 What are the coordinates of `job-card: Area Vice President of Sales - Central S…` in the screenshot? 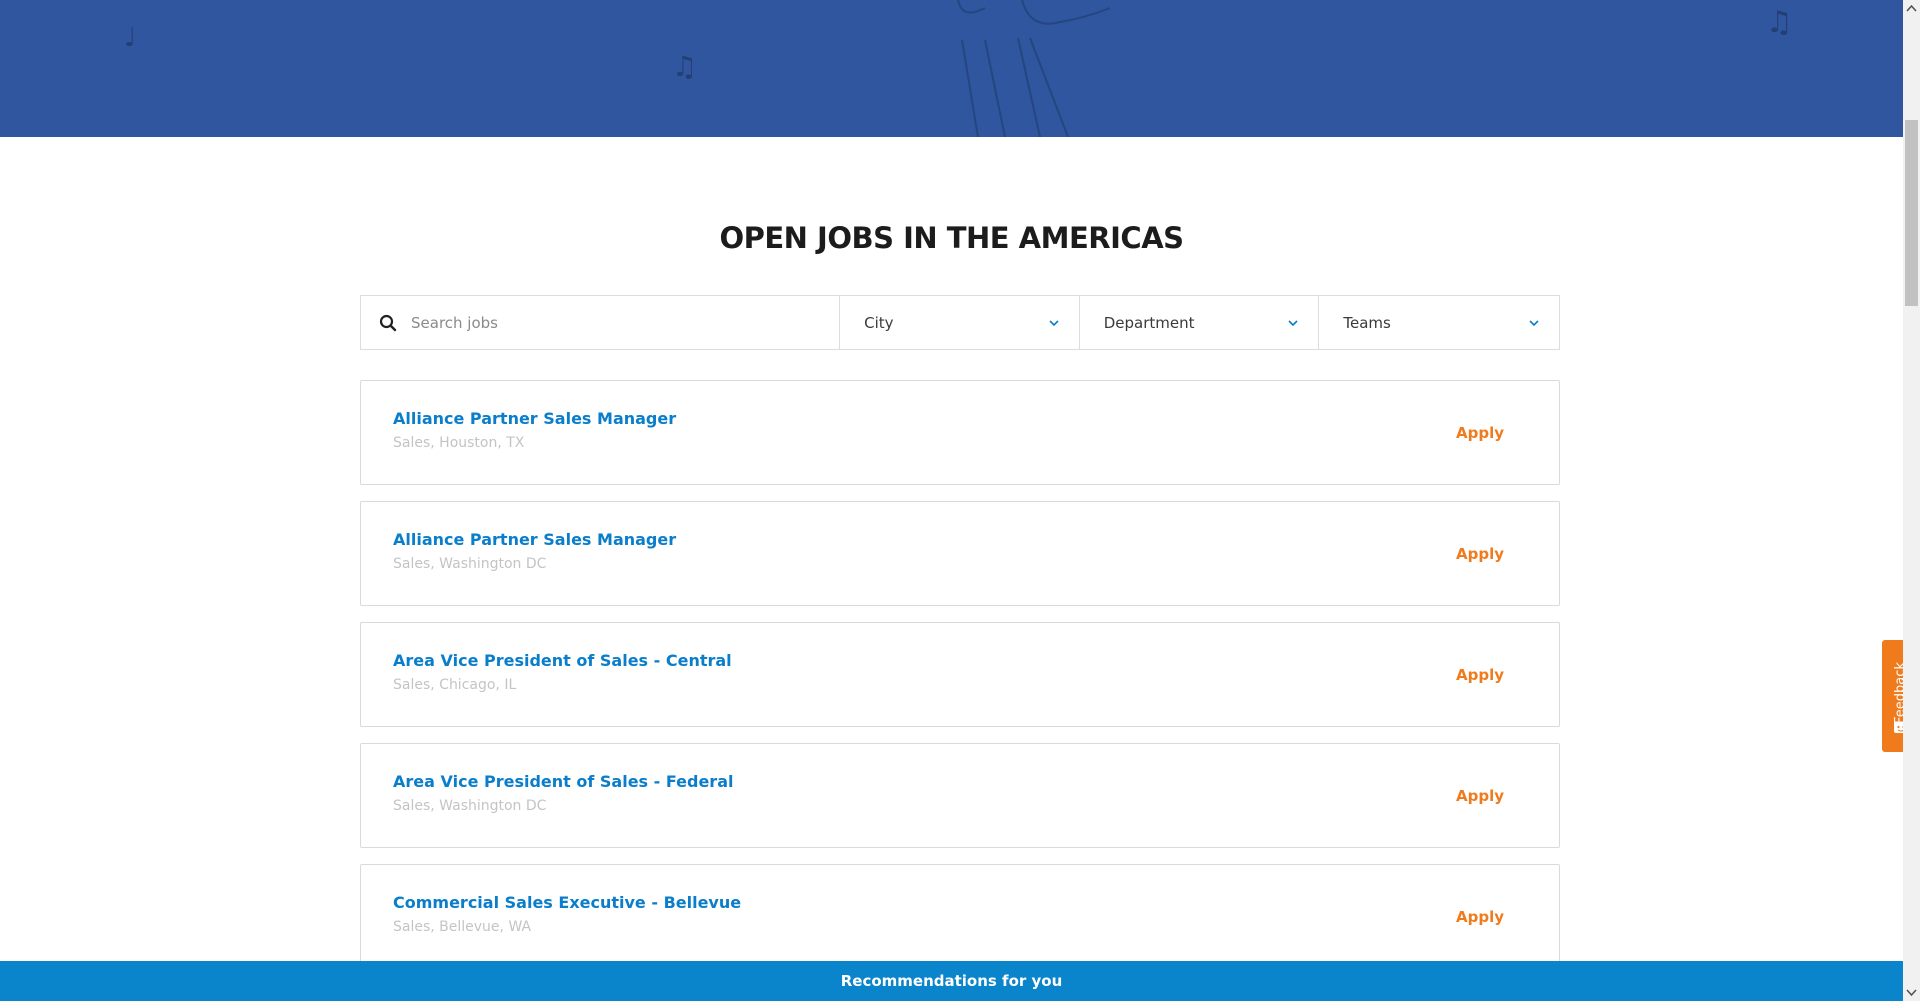 It's located at (960, 674).